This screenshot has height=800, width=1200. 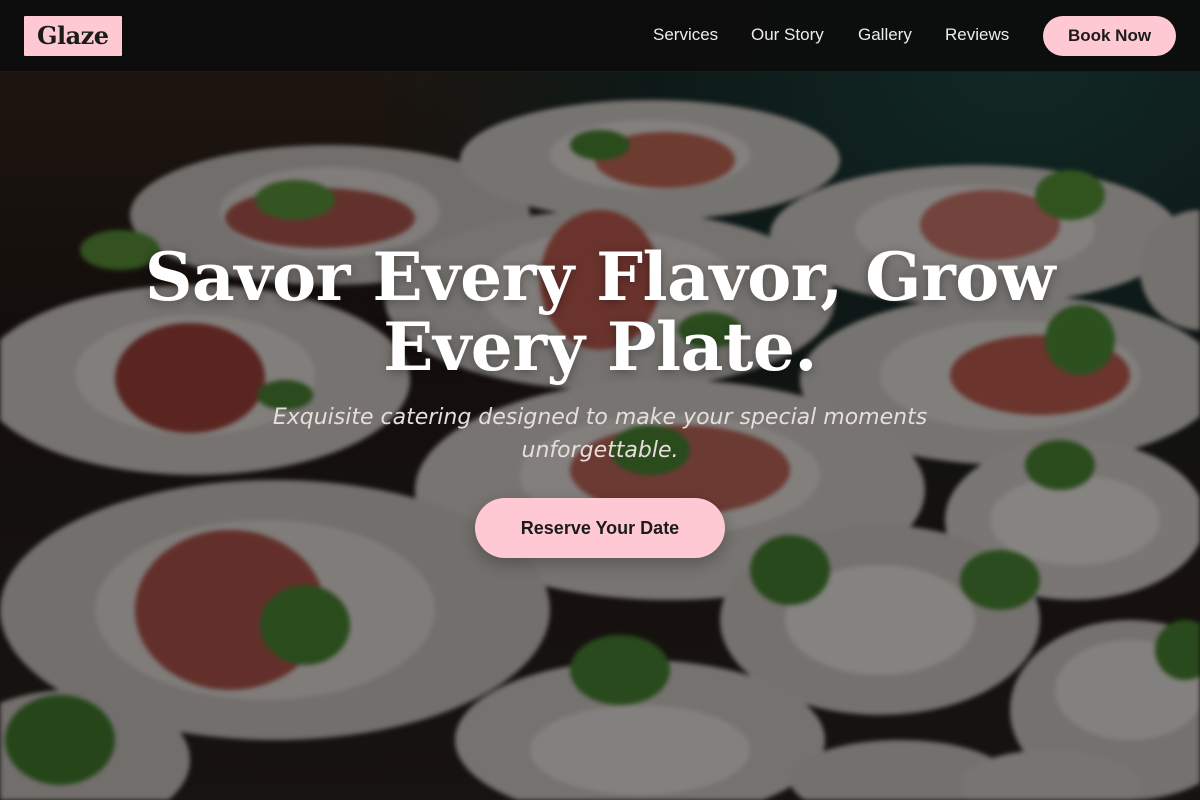 What do you see at coordinates (73, 36) in the screenshot?
I see `logo: Glaze` at bounding box center [73, 36].